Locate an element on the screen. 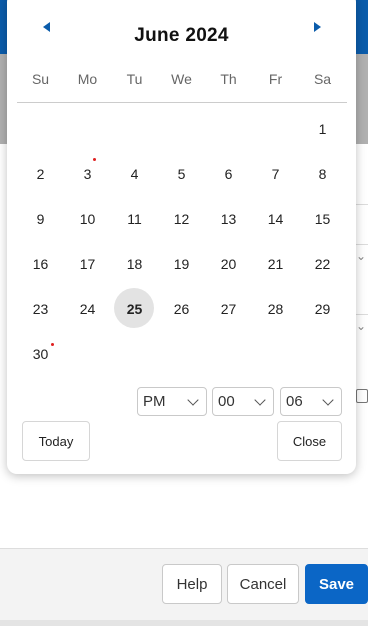 Image resolution: width=368 pixels, height=626 pixels. day-cell: 3 is located at coordinates (87, 173).